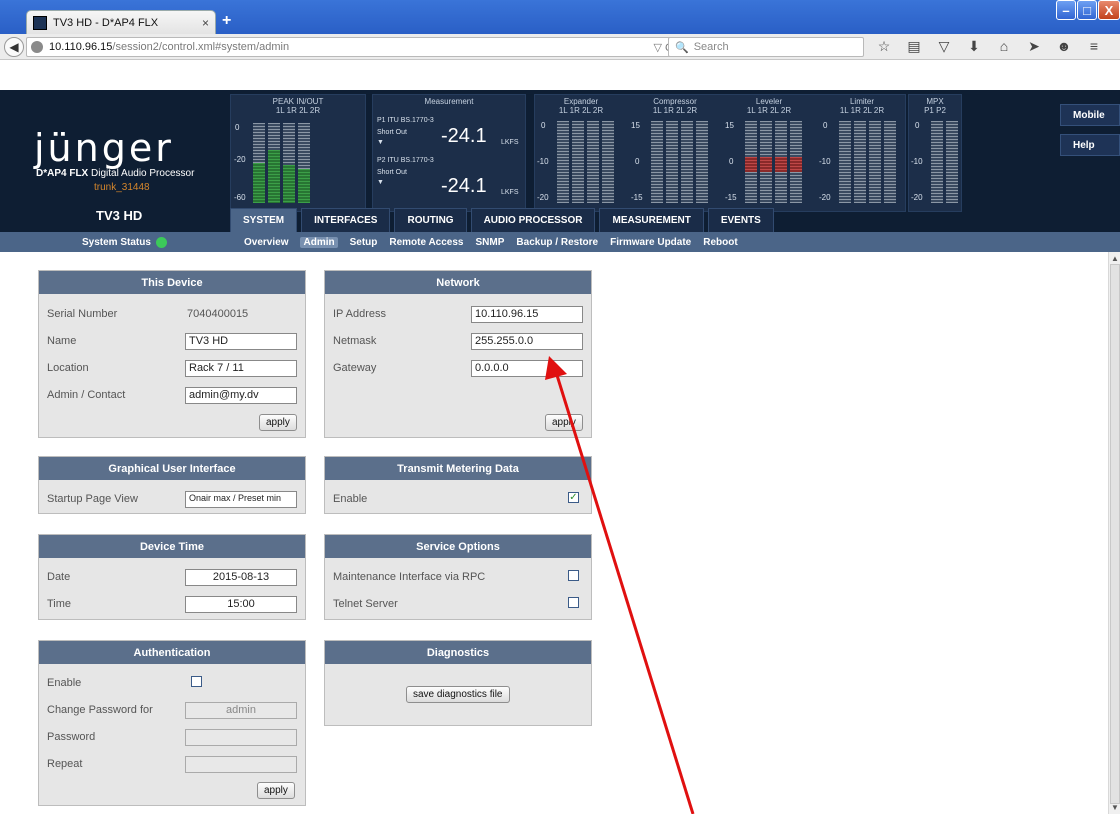 Image resolution: width=1120 pixels, height=814 pixels. Describe the element at coordinates (1114, 807) in the screenshot. I see `scroll-down-icon: ▼` at that location.